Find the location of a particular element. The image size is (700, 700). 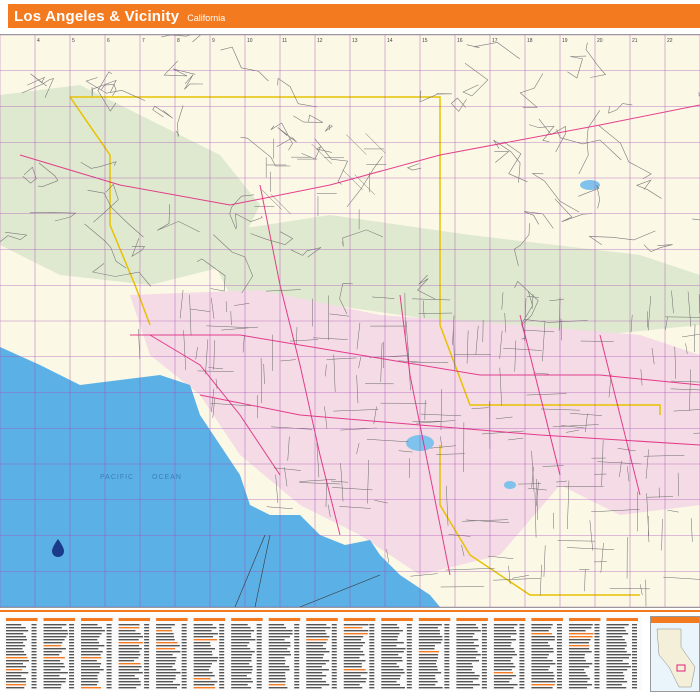

map-header: Los Angeles & Vicinity California is located at coordinates (350, 16).